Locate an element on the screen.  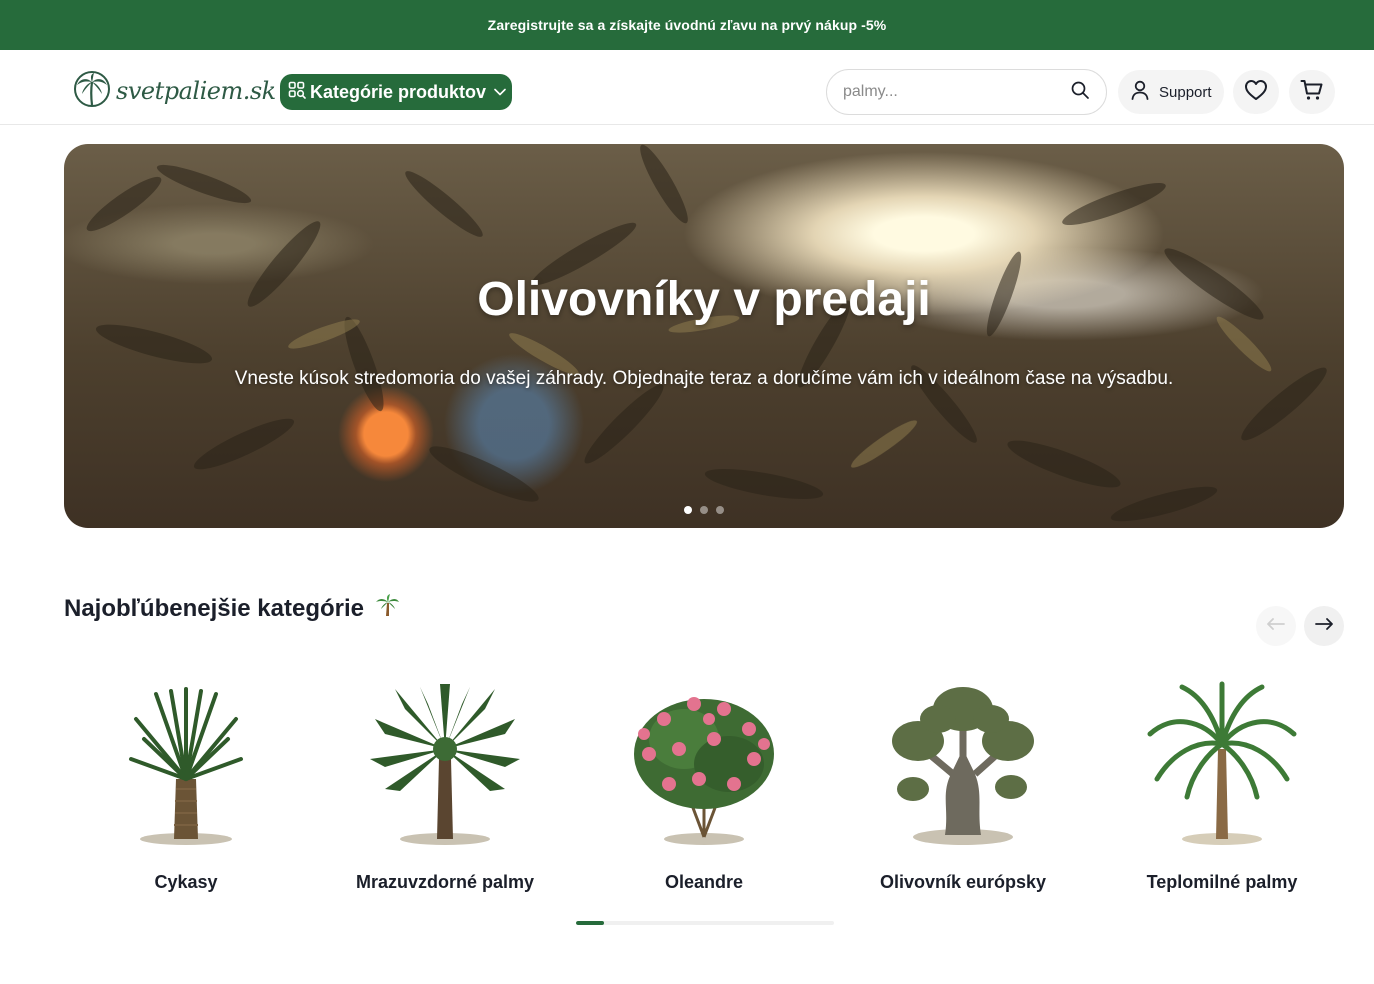
user-icon is located at coordinates (1140, 92).